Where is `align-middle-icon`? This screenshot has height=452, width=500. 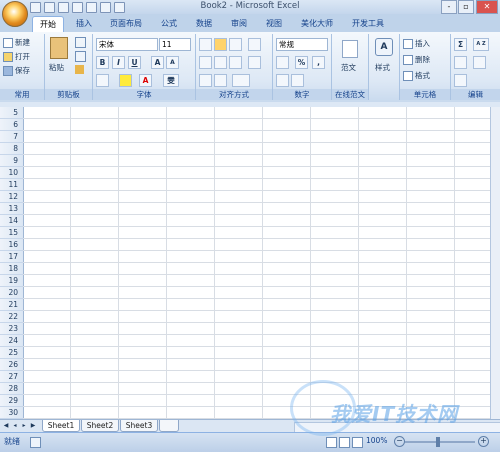
align-middle-icon is located at coordinates (220, 44).